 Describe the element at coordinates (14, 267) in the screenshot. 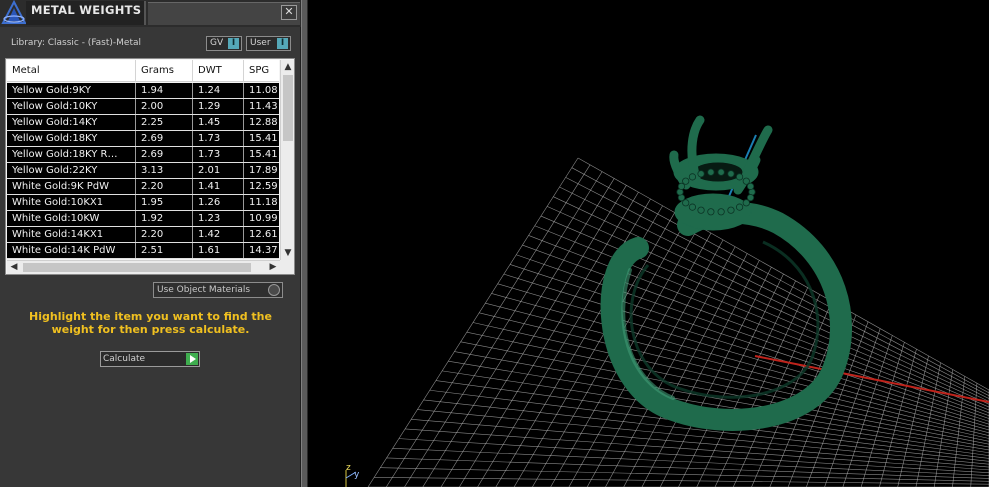

I see `scroll-left-icon: ◀` at that location.